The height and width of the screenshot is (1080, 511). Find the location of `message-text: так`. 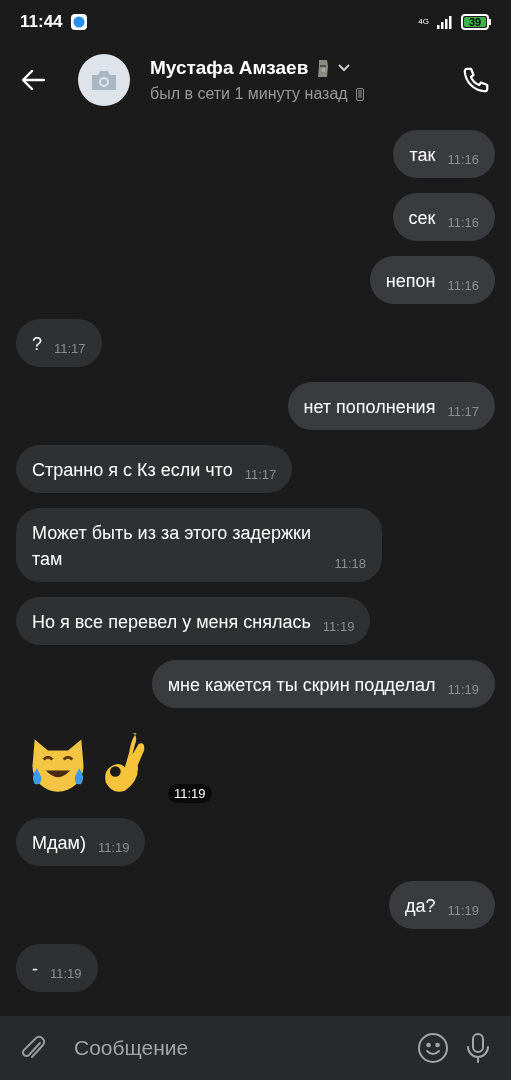

message-text: так is located at coordinates (422, 155).